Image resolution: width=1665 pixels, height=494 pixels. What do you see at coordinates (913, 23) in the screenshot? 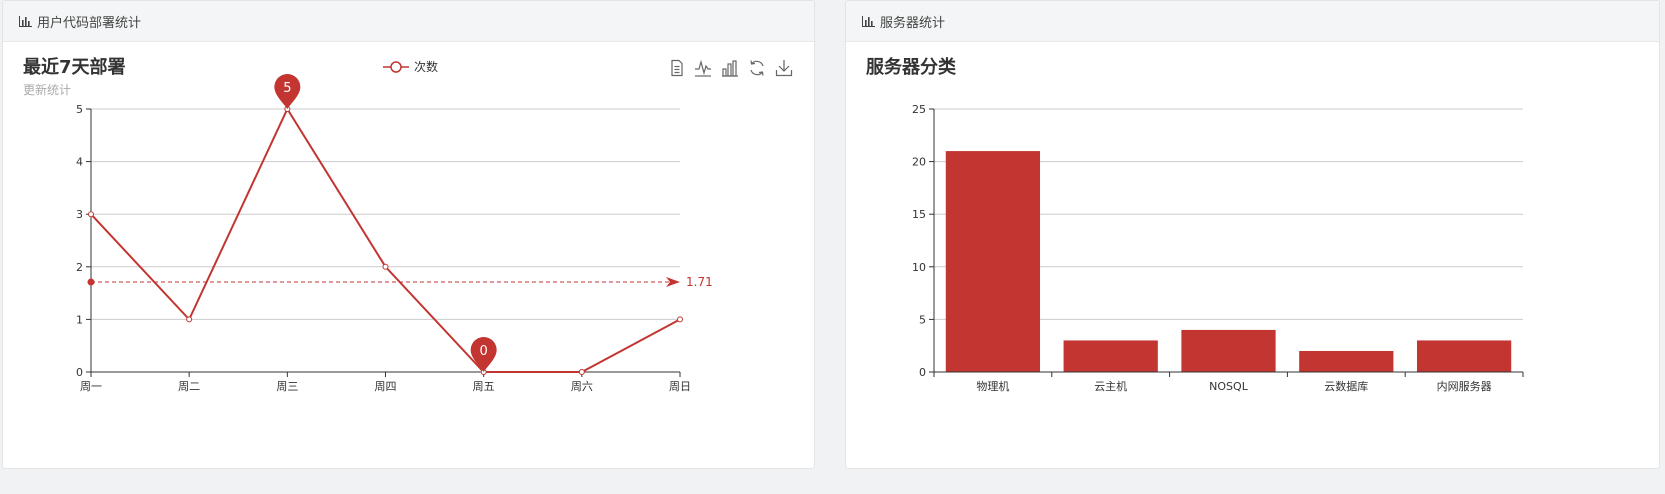
I see `panel-title: 服务器统计` at bounding box center [913, 23].